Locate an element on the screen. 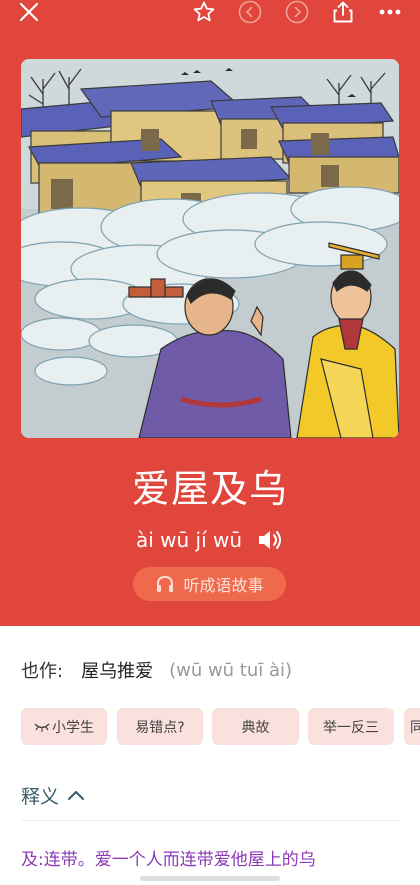 Image resolution: width=420 pixels, height=885 pixels. circle-chevron-right-icon is located at coordinates (297, 12).